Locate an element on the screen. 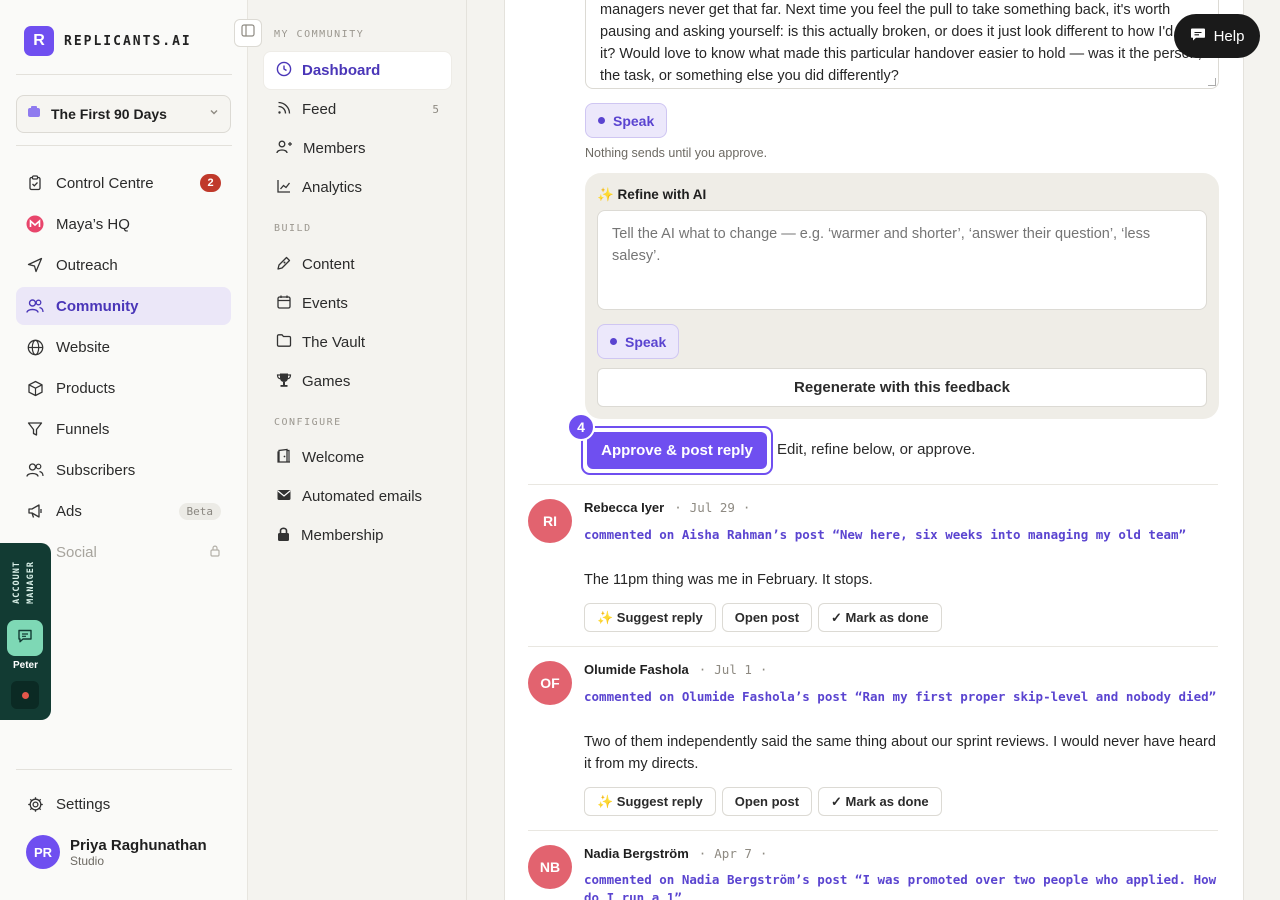 The height and width of the screenshot is (900, 1280). speak-button: Speak is located at coordinates (626, 120).